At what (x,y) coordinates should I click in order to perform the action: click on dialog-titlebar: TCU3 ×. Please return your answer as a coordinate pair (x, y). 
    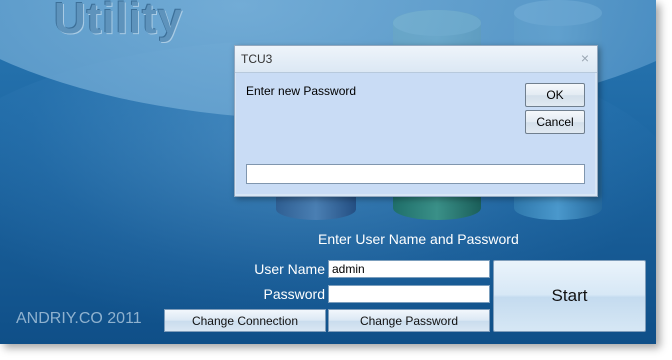
    Looking at the image, I should click on (416, 59).